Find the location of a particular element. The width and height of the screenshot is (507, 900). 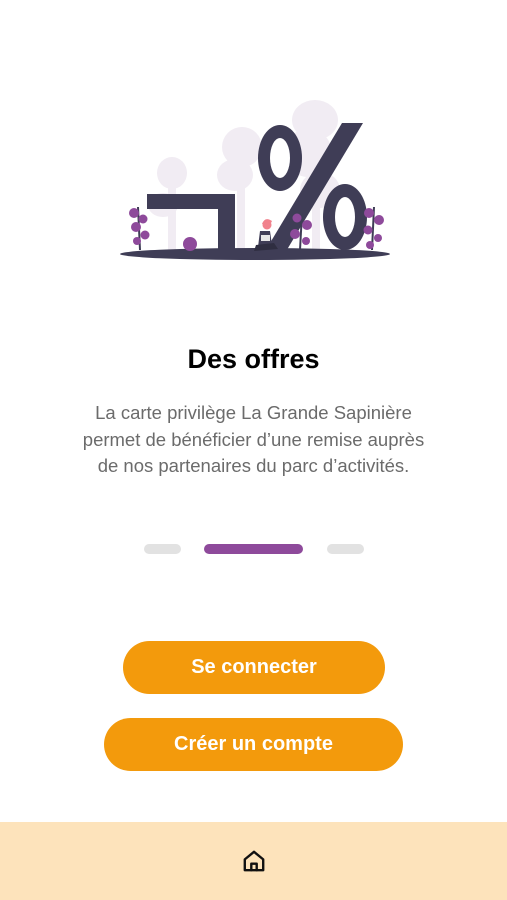

discount-percent-illustration is located at coordinates (255, 180).